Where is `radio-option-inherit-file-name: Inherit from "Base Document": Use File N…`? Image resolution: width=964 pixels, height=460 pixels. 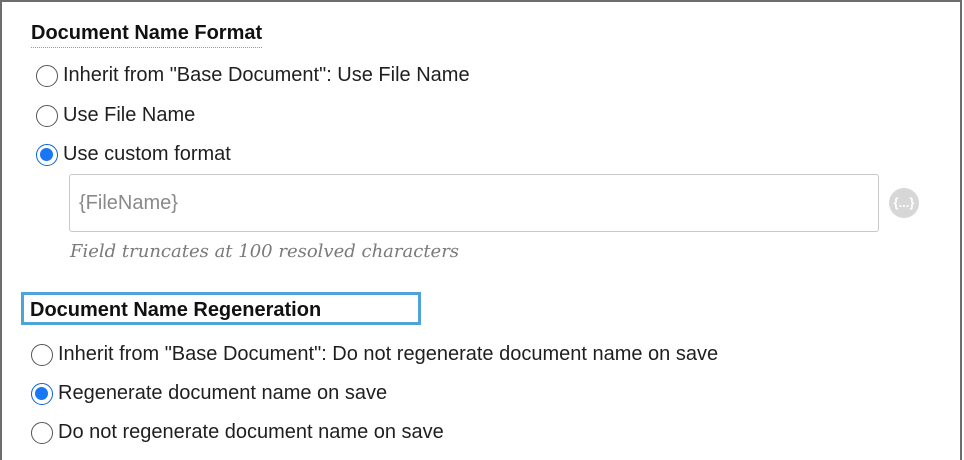 radio-option-inherit-file-name: Inherit from "Base Document": Use File N… is located at coordinates (253, 75).